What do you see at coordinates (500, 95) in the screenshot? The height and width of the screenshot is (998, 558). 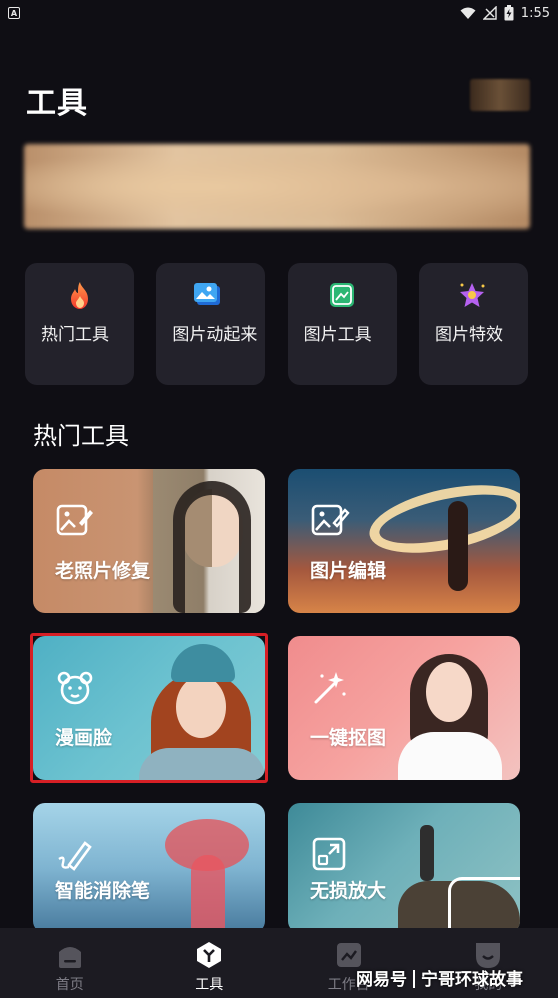 I see `header-avatar-thumbnail` at bounding box center [500, 95].